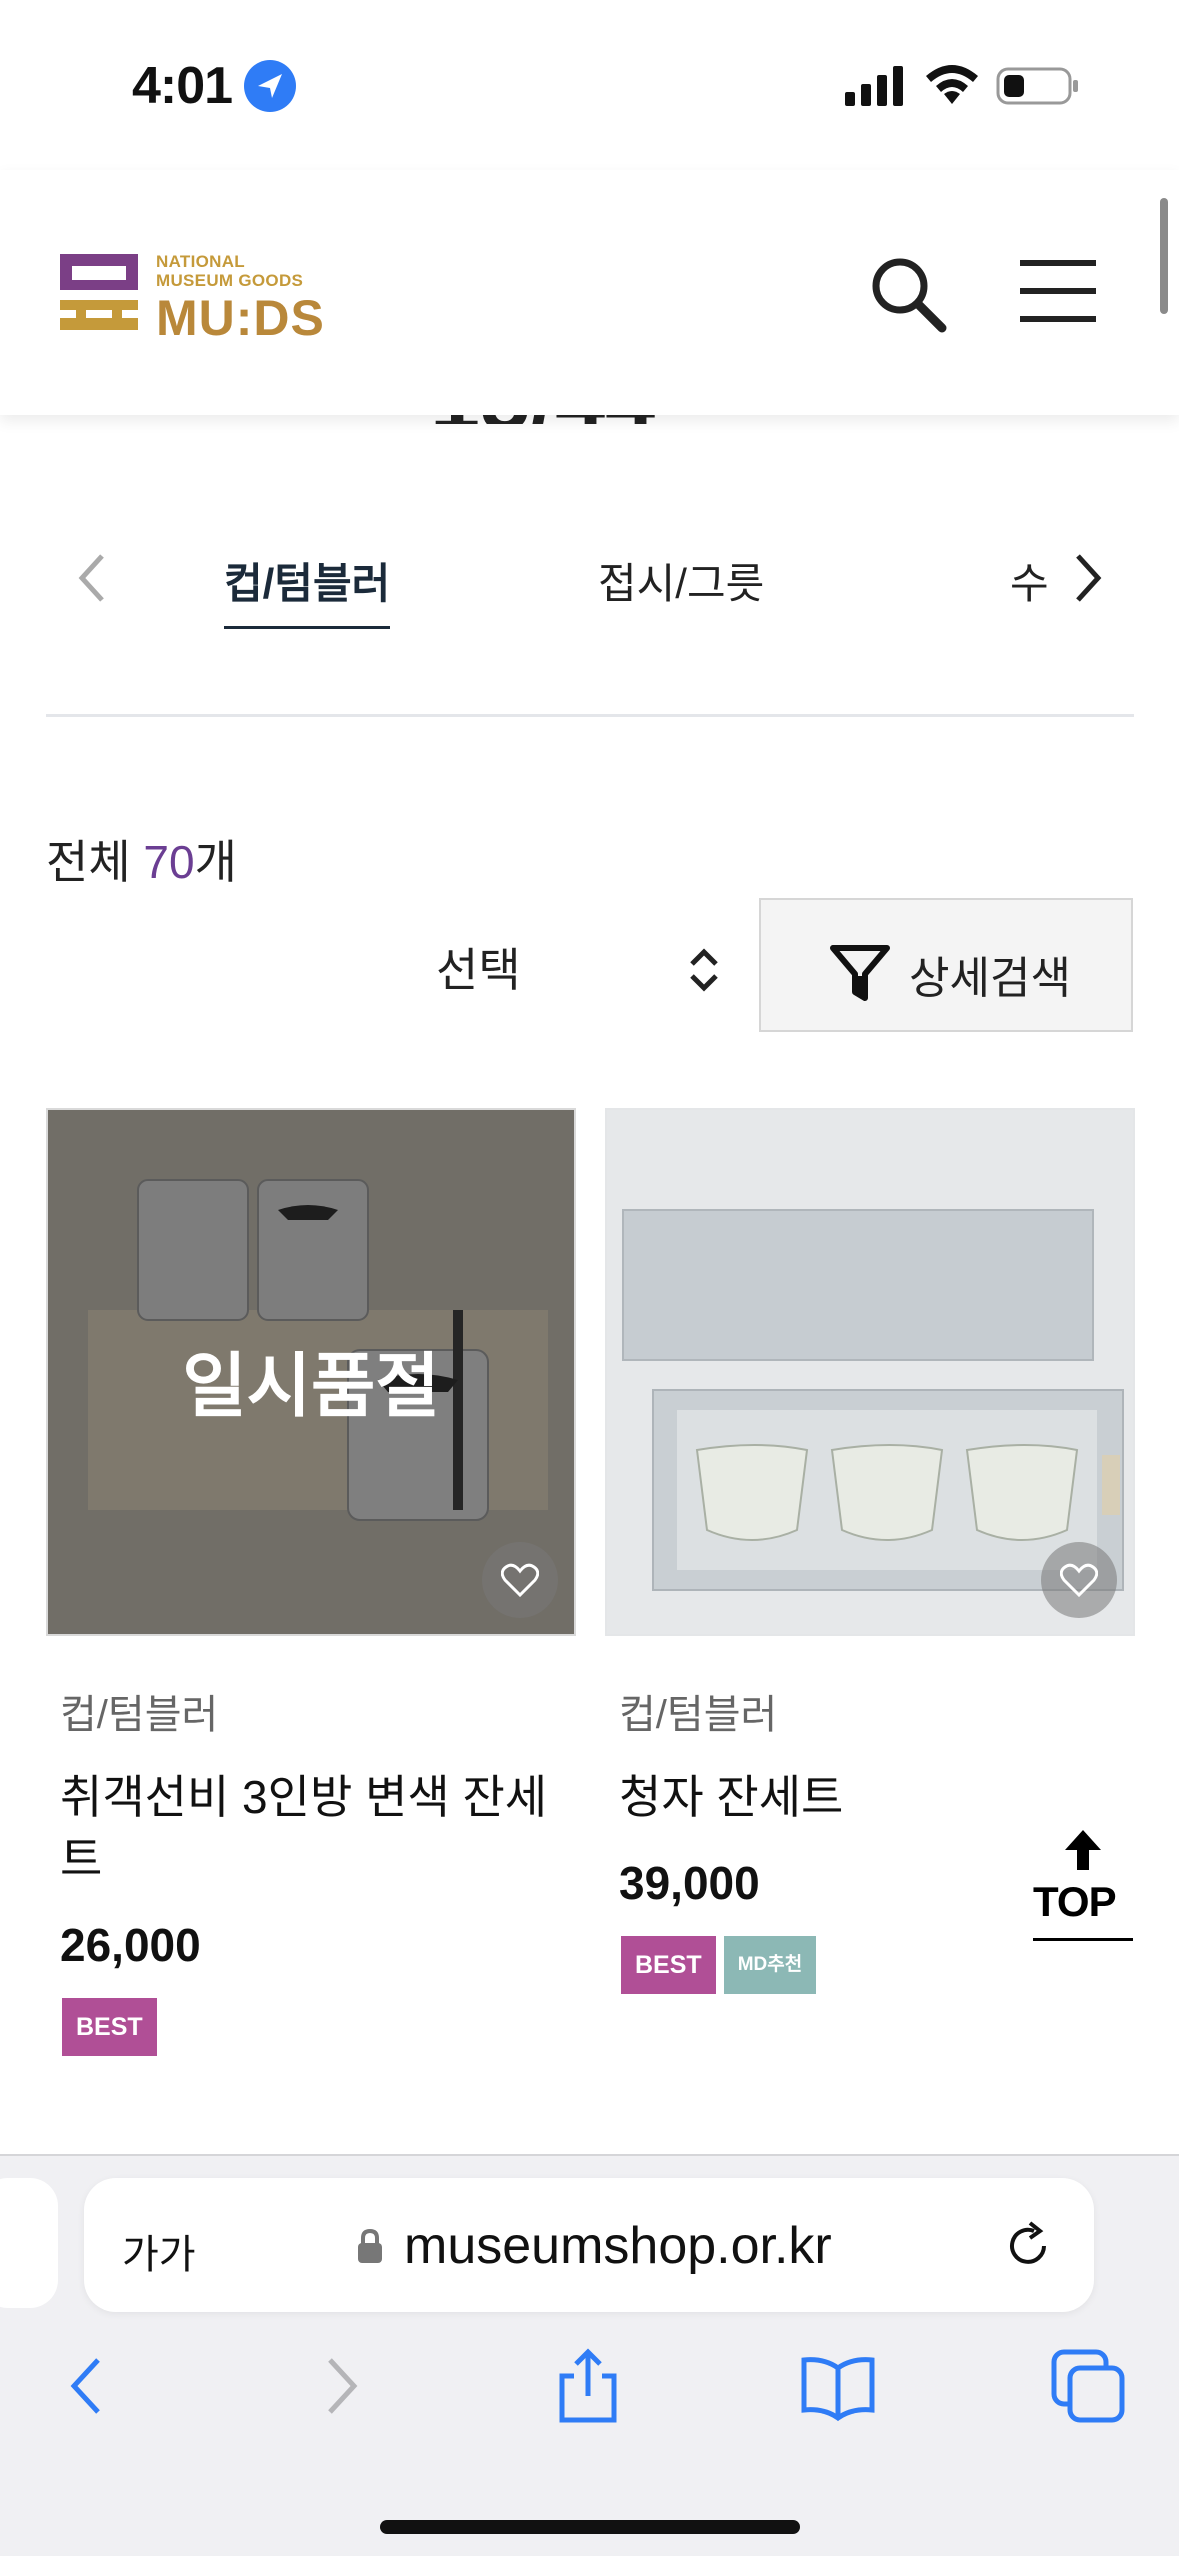 Image resolution: width=1179 pixels, height=2556 pixels. I want to click on tabs-icon, so click(1088, 2386).